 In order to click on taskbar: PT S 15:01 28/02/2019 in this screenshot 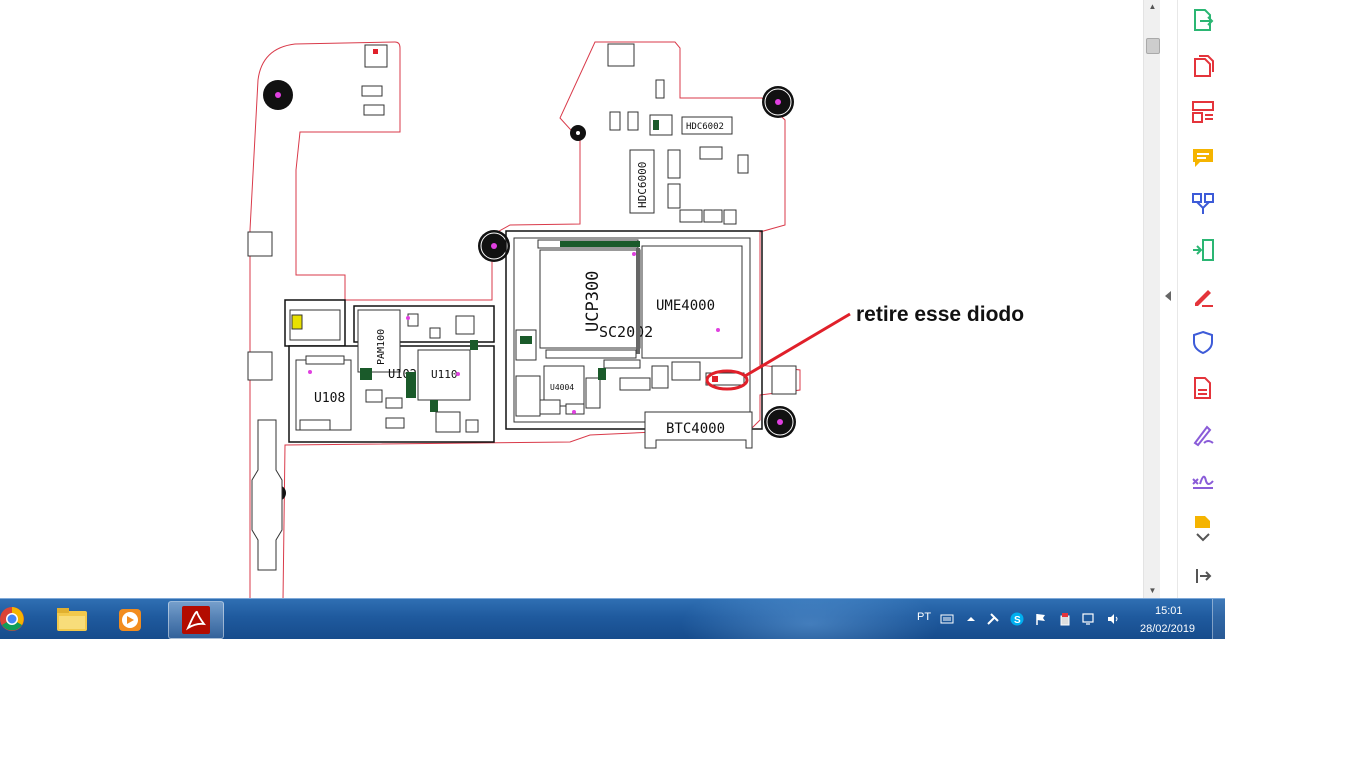, I will do `click(612, 618)`.